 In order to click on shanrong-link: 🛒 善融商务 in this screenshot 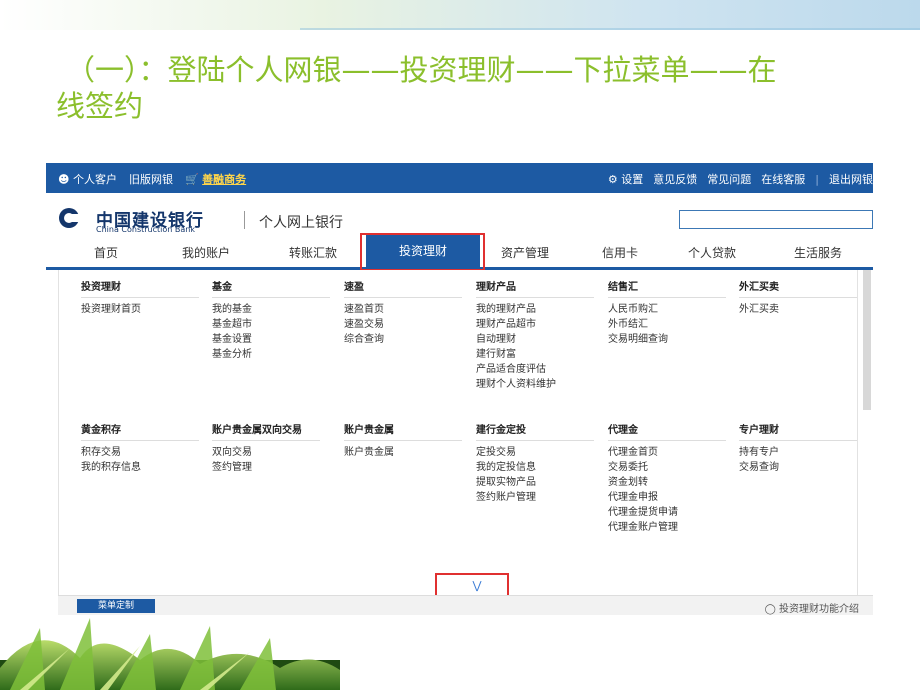, I will do `click(215, 179)`.